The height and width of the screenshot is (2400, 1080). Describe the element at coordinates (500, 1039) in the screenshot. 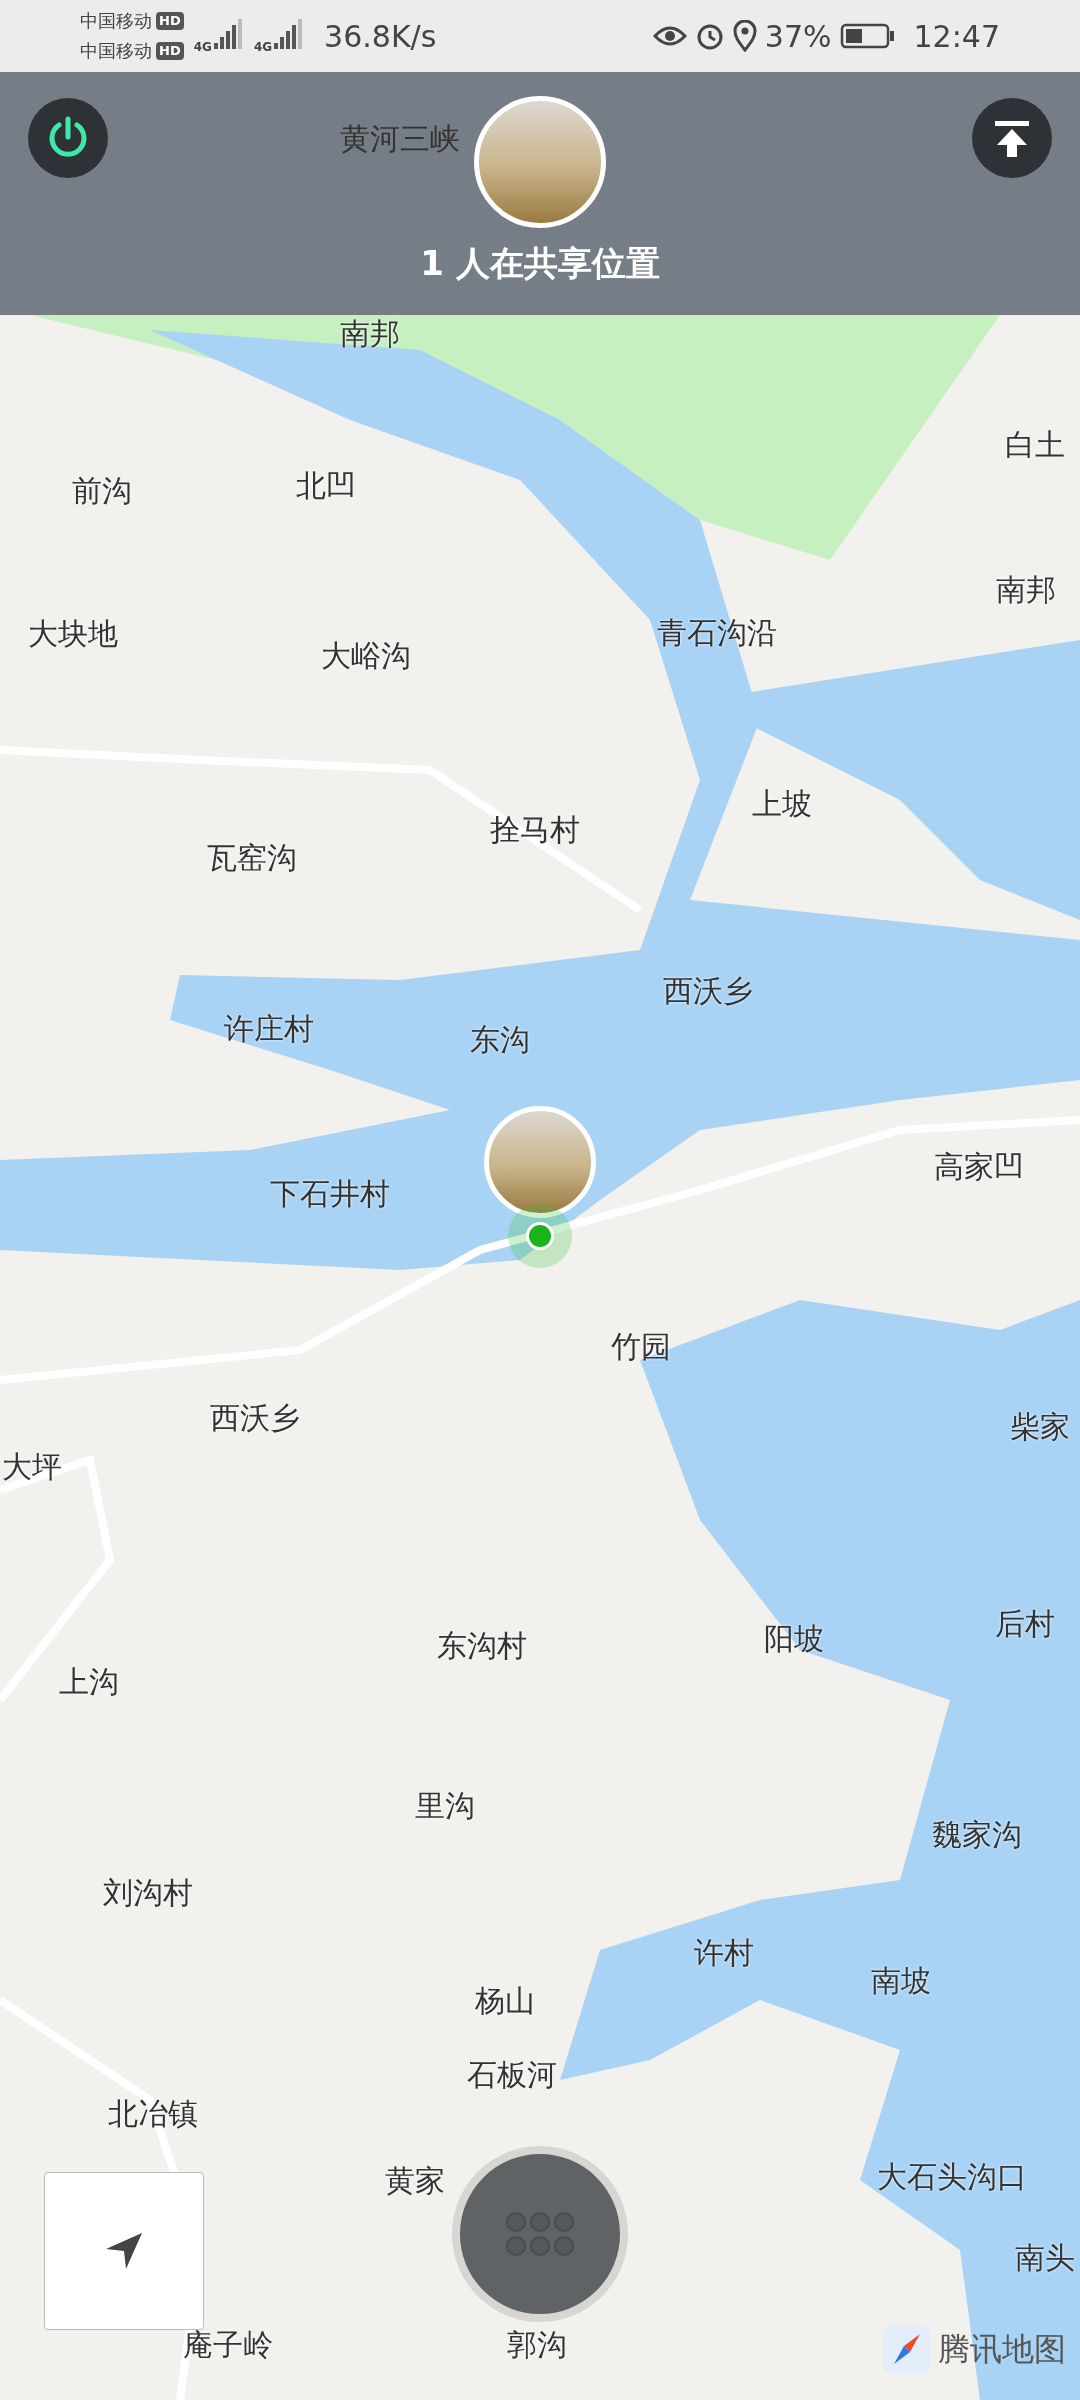

I see `map-label: 东沟` at that location.